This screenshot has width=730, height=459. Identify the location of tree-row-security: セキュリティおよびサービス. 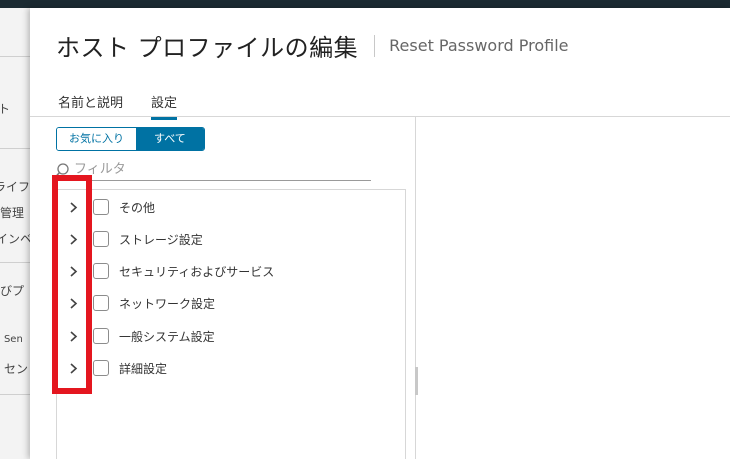
(231, 271).